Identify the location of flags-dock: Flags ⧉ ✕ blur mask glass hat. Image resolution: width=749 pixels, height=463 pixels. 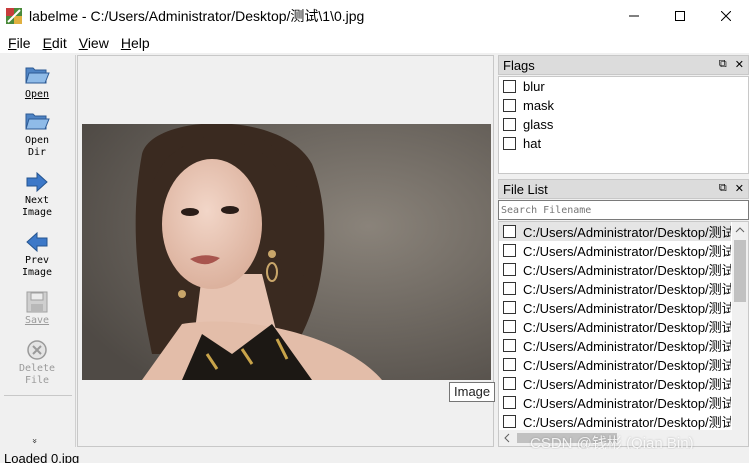
(623, 115).